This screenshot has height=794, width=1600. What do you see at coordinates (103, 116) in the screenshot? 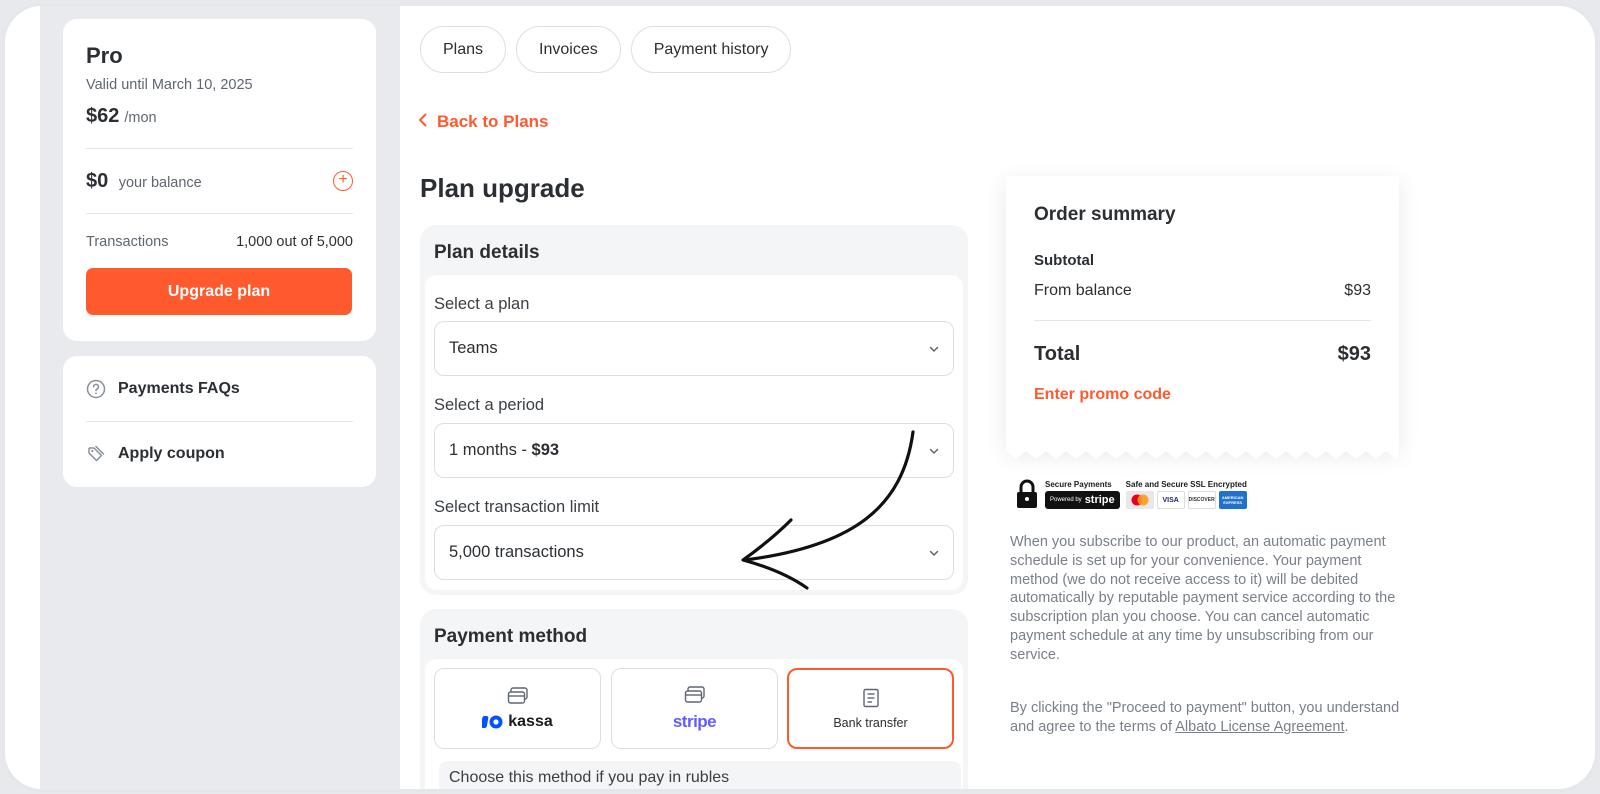
I see `plan-price: $62` at bounding box center [103, 116].